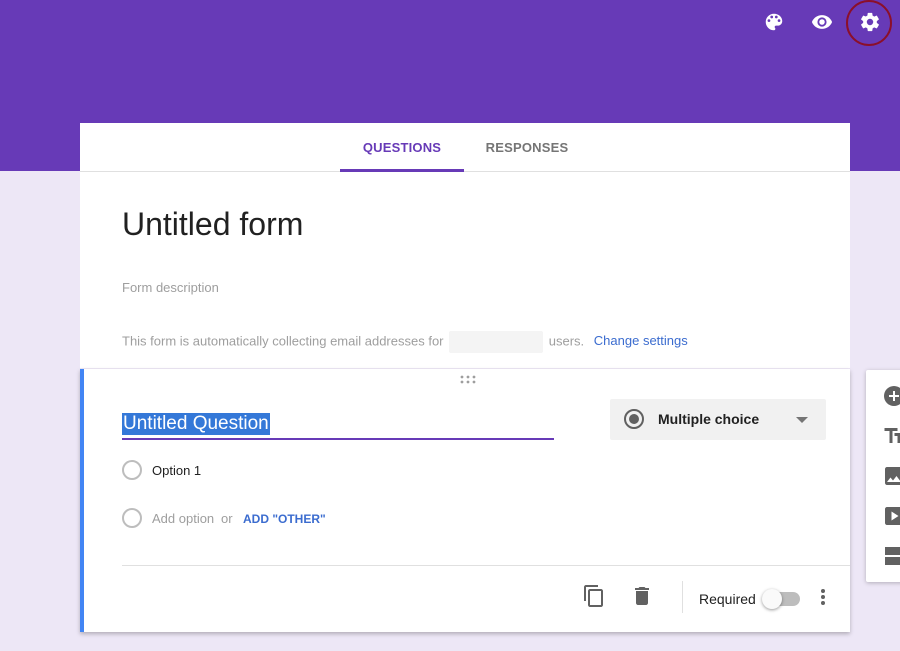 The height and width of the screenshot is (651, 900). What do you see at coordinates (891, 436) in the screenshot?
I see `add-title-icon` at bounding box center [891, 436].